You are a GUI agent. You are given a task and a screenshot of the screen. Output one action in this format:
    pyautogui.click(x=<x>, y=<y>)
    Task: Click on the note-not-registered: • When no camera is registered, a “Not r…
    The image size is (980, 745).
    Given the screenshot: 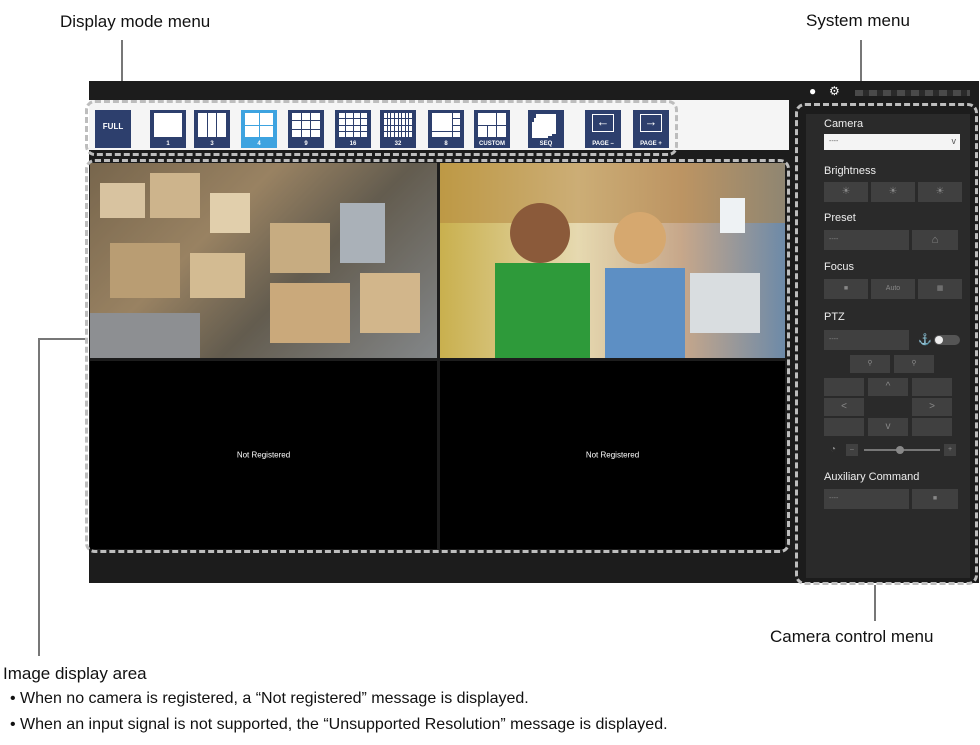 What is the action you would take?
    pyautogui.click(x=269, y=698)
    